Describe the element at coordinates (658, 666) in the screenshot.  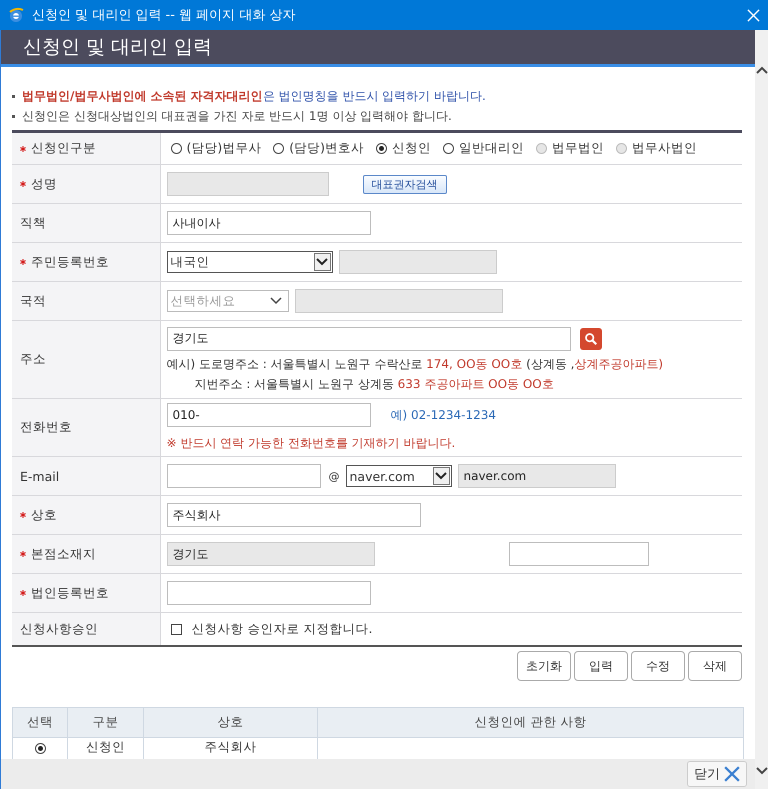
I see `action-button: 수정` at that location.